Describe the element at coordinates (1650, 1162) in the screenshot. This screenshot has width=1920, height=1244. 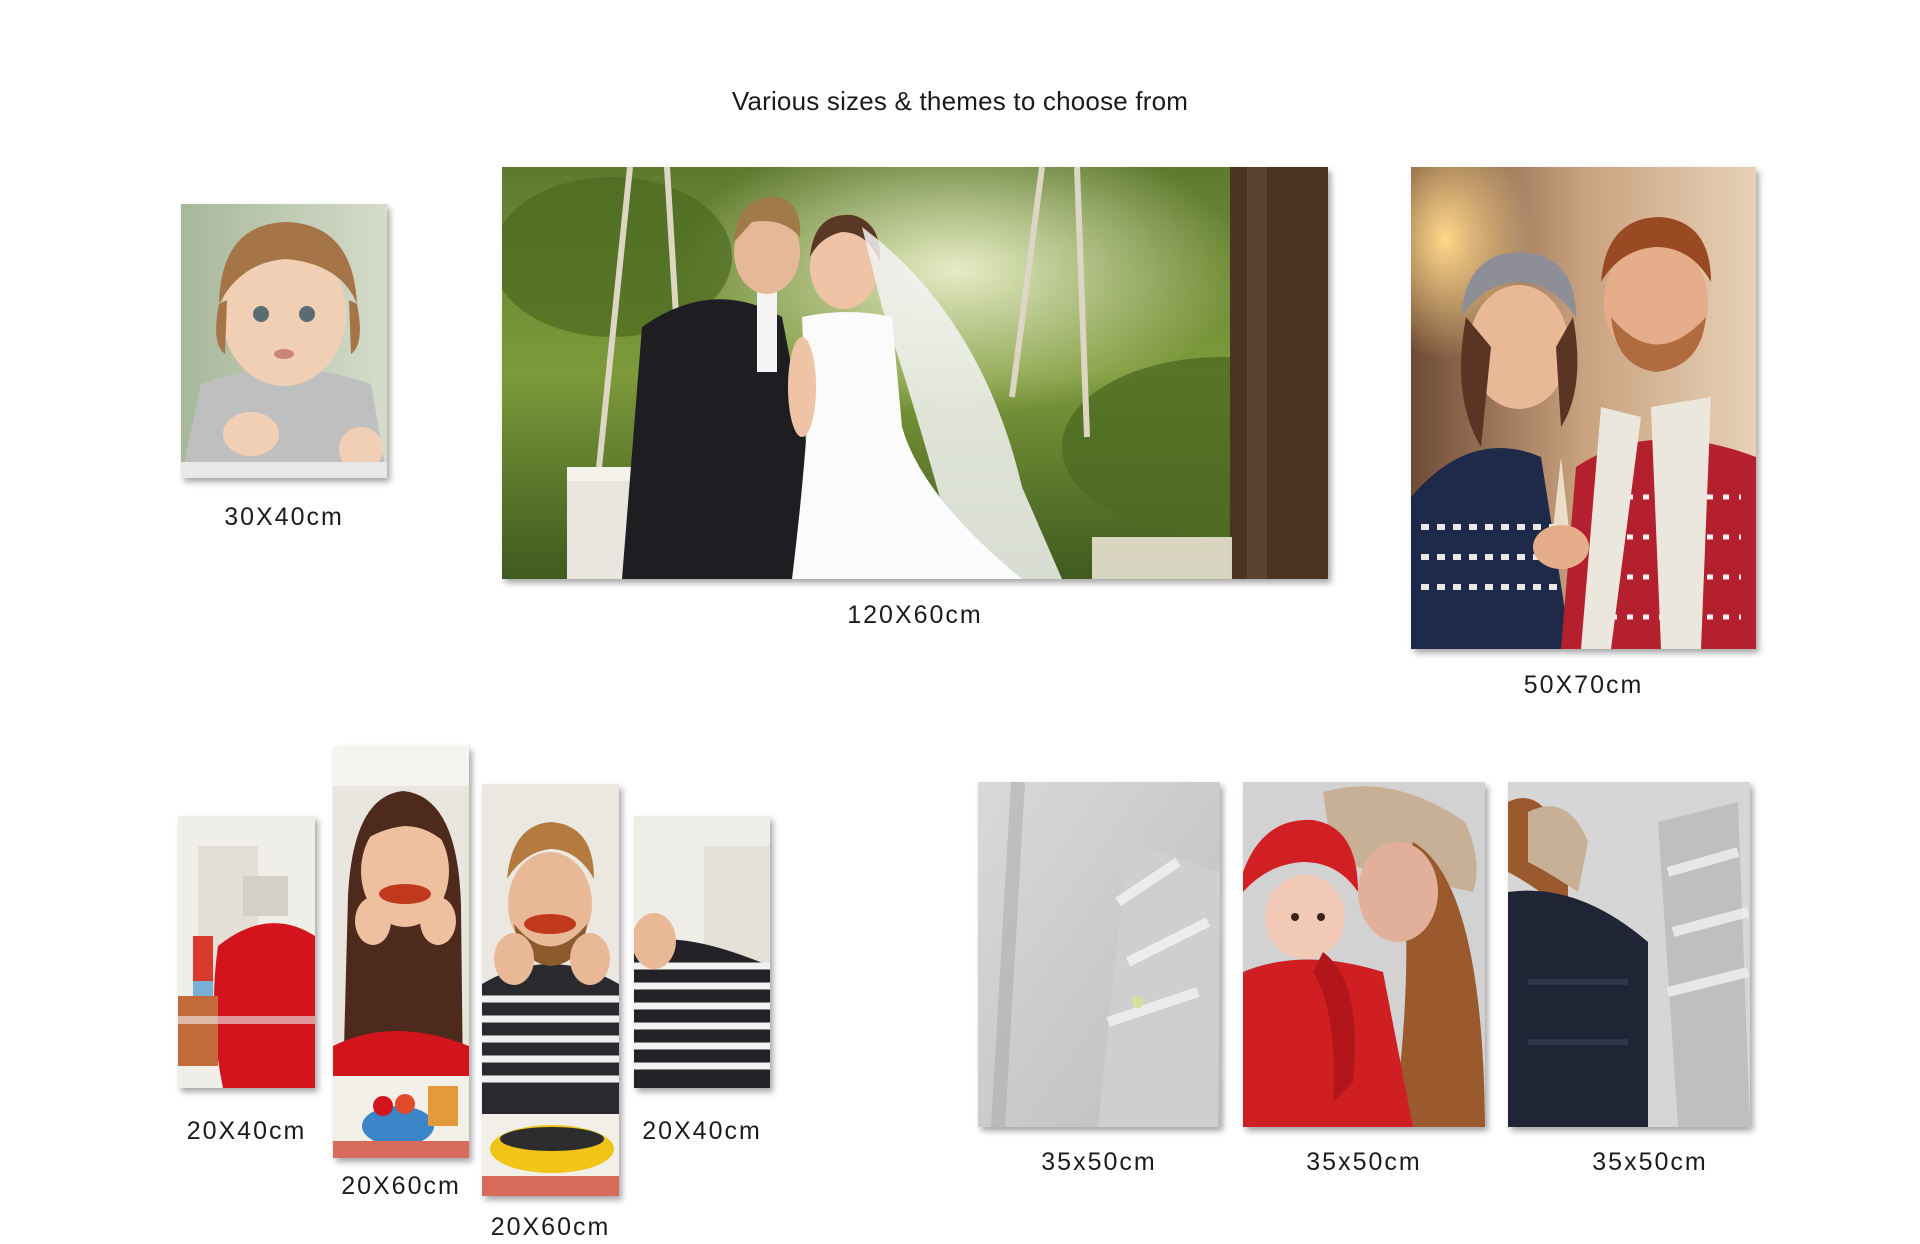
I see `three-panel-3-size-label: 35x50cm` at that location.